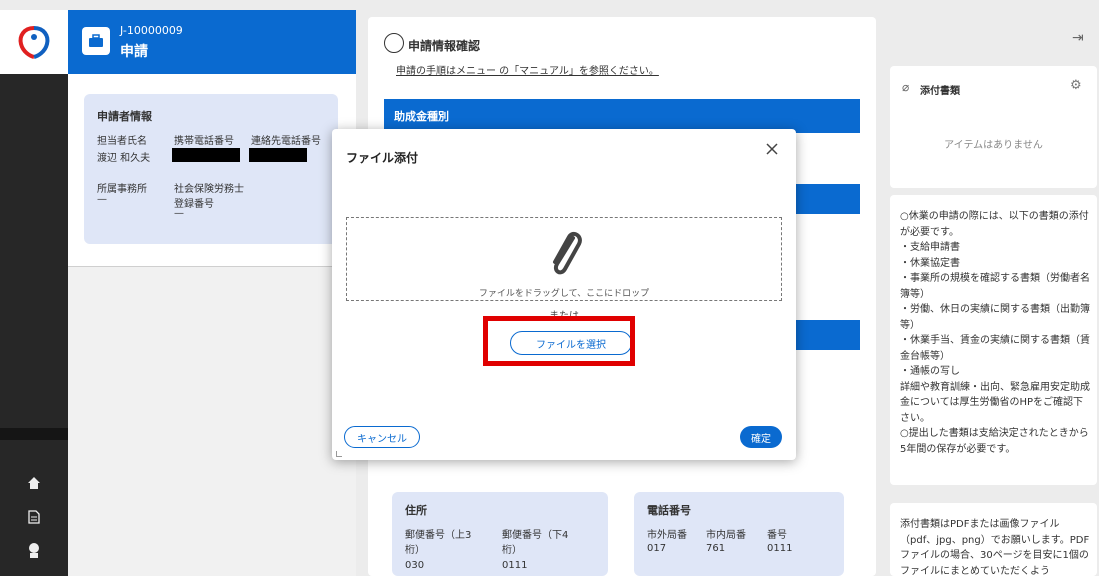 The image size is (1099, 576). What do you see at coordinates (567, 253) in the screenshot?
I see `paperclip-icon` at bounding box center [567, 253].